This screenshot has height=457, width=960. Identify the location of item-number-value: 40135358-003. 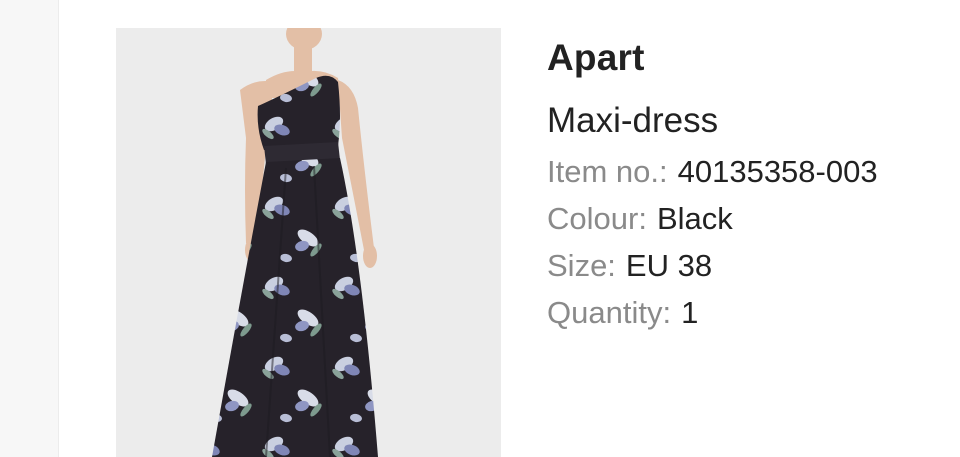
(777, 171).